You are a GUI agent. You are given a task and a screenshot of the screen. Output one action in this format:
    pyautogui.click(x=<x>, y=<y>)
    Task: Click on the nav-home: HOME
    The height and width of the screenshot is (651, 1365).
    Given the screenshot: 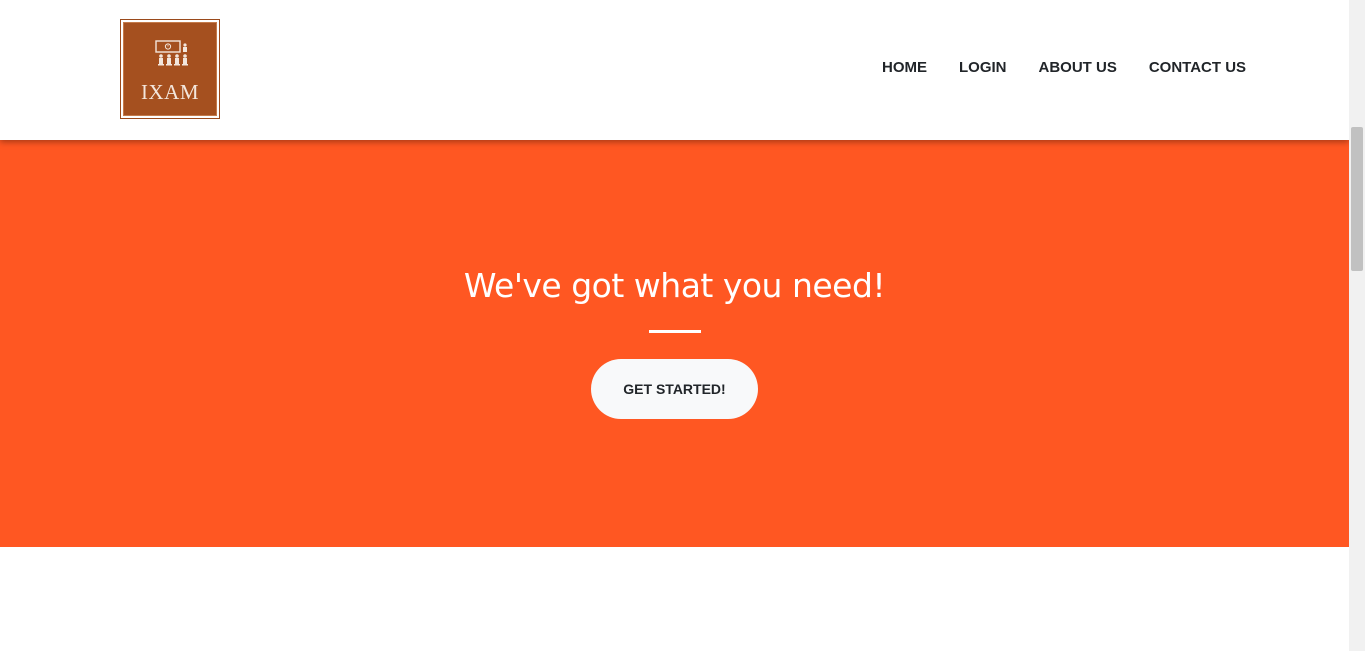 What is the action you would take?
    pyautogui.click(x=904, y=68)
    